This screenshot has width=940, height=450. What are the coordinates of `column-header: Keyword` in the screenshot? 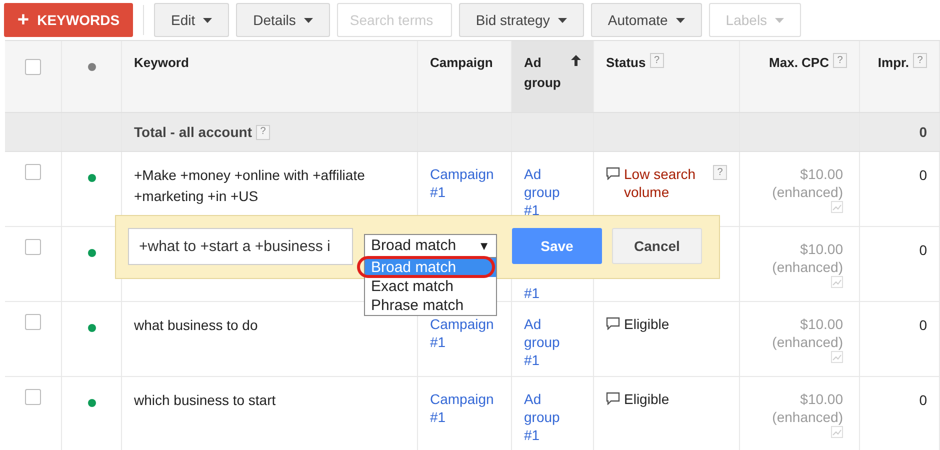 It's located at (270, 76).